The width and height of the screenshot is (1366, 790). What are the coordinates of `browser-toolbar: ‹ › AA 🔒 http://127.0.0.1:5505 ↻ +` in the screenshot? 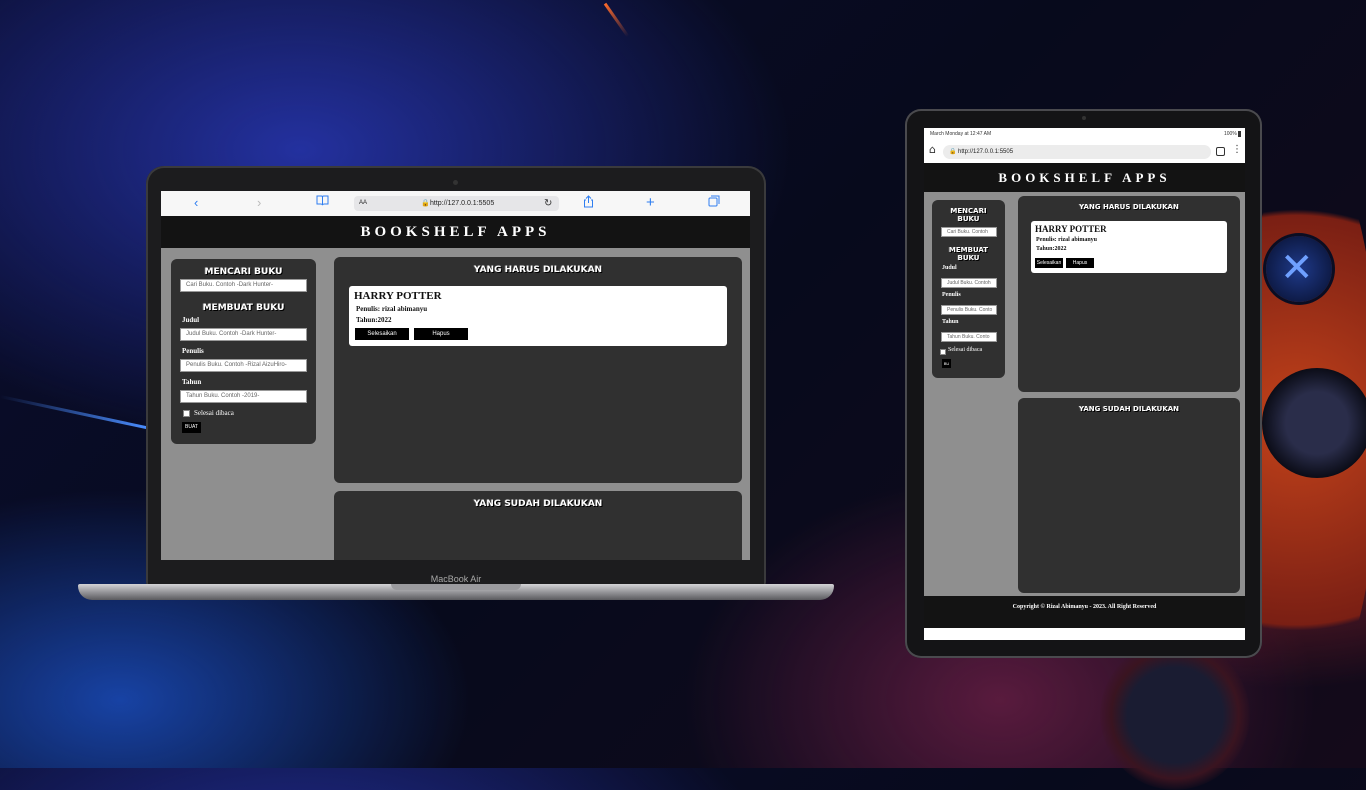 It's located at (455, 204).